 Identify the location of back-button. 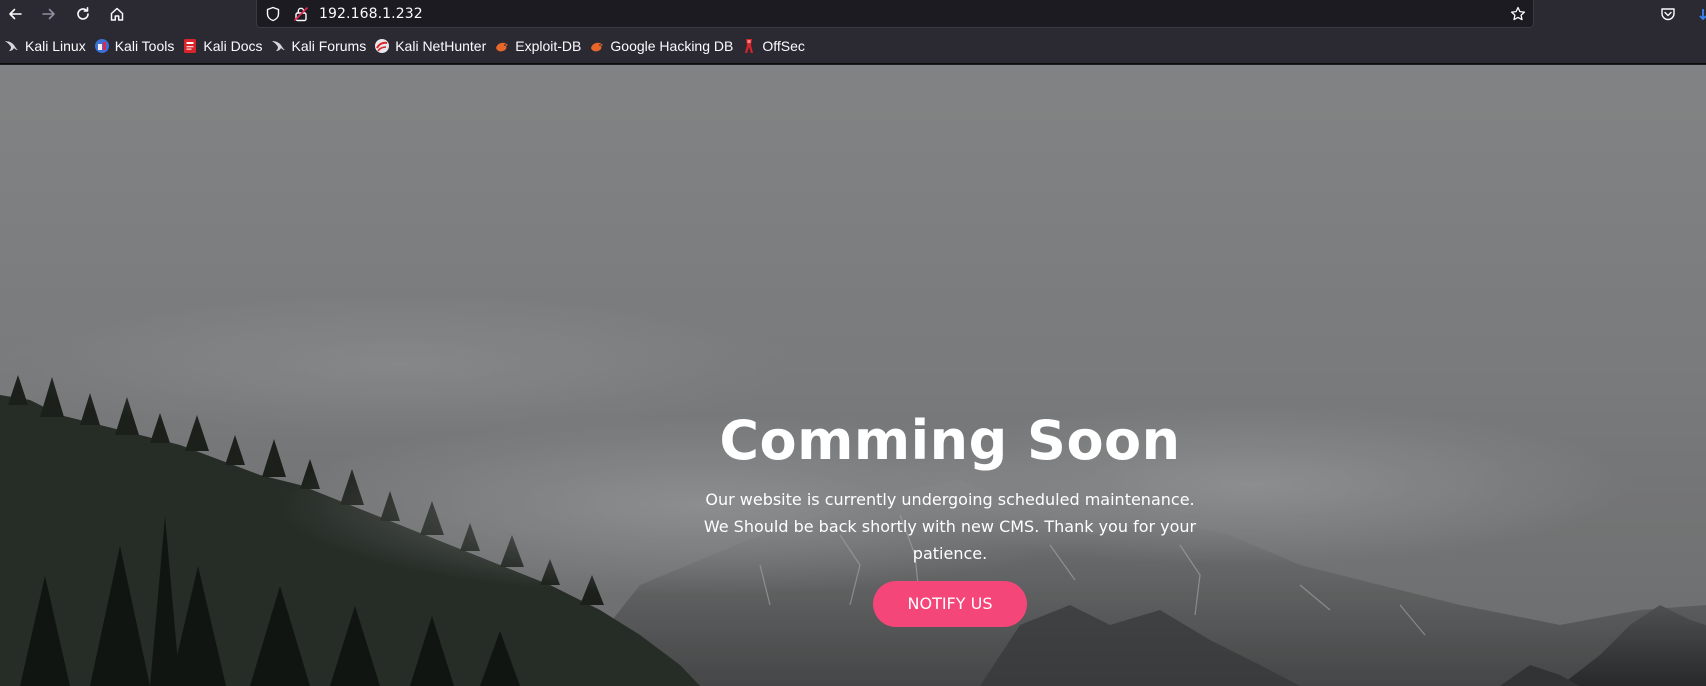
(15, 14).